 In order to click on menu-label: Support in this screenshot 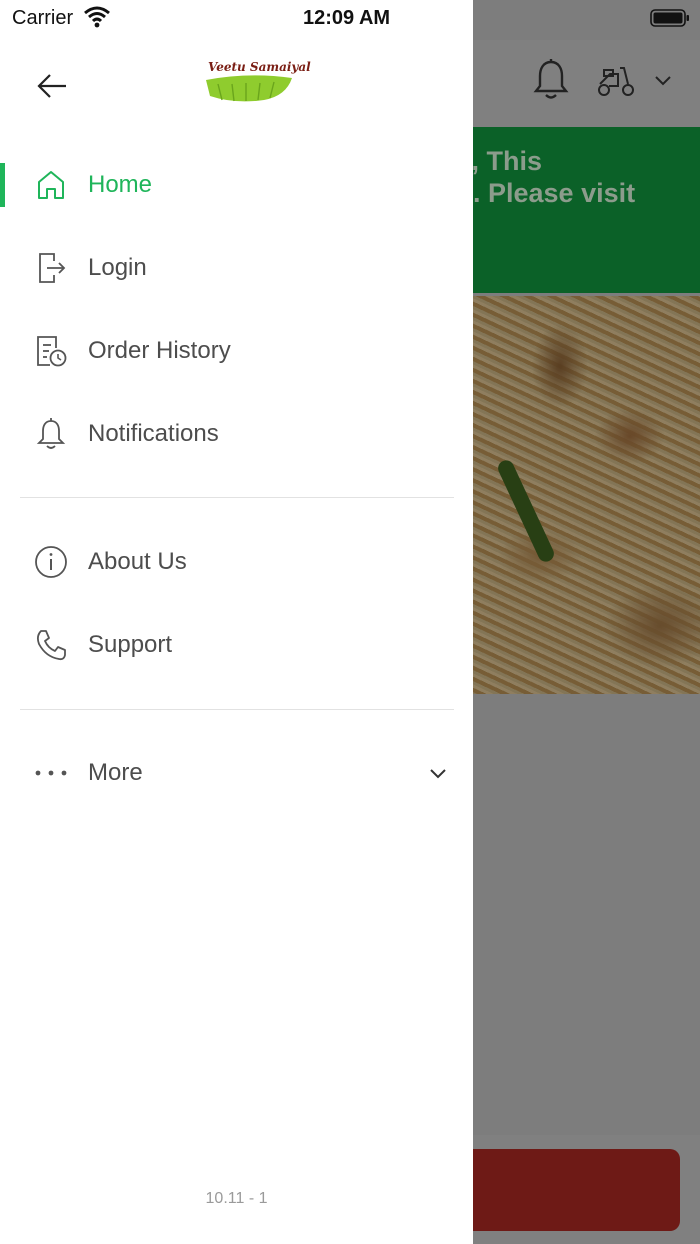, I will do `click(130, 644)`.